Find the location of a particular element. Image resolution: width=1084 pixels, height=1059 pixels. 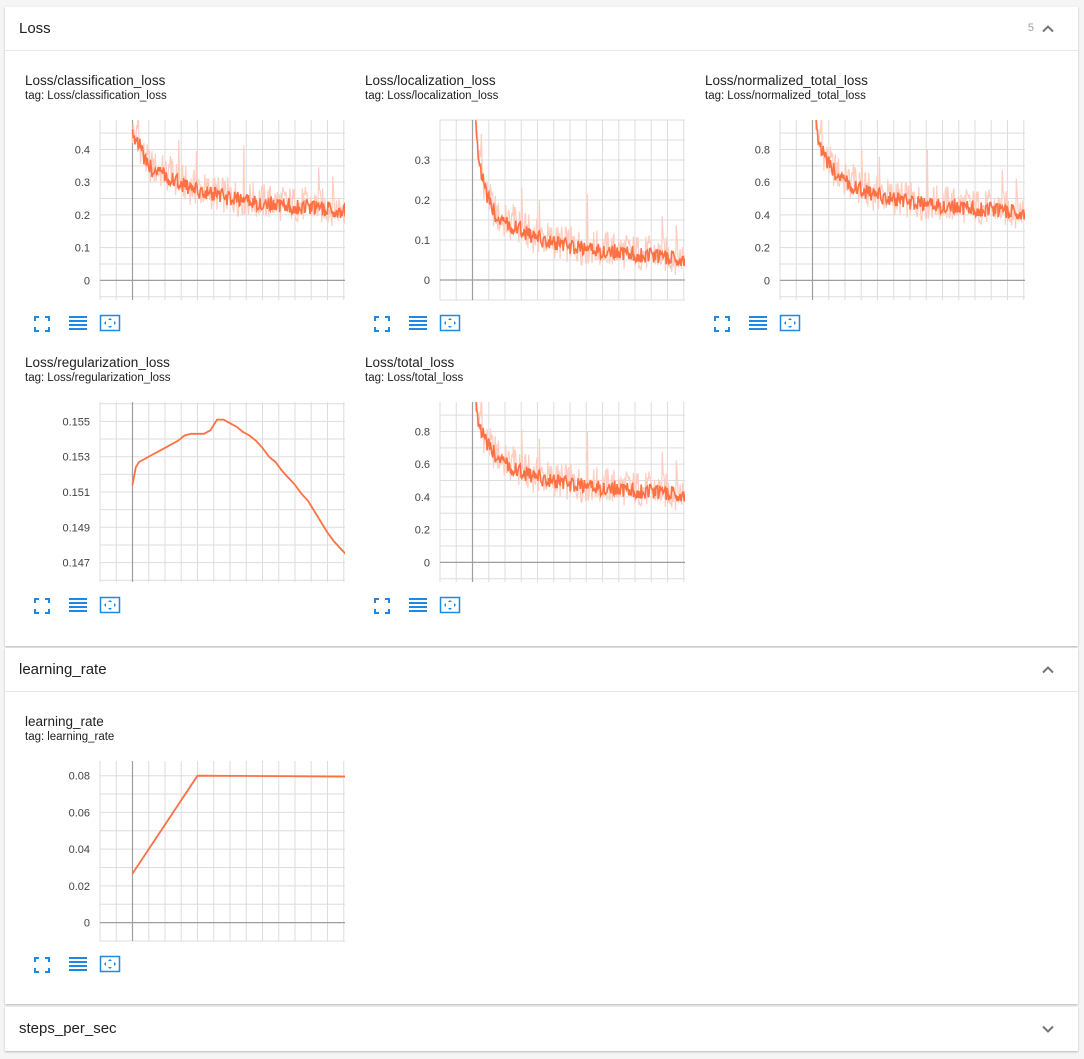

y-tick-label: 0.02 is located at coordinates (79, 887).